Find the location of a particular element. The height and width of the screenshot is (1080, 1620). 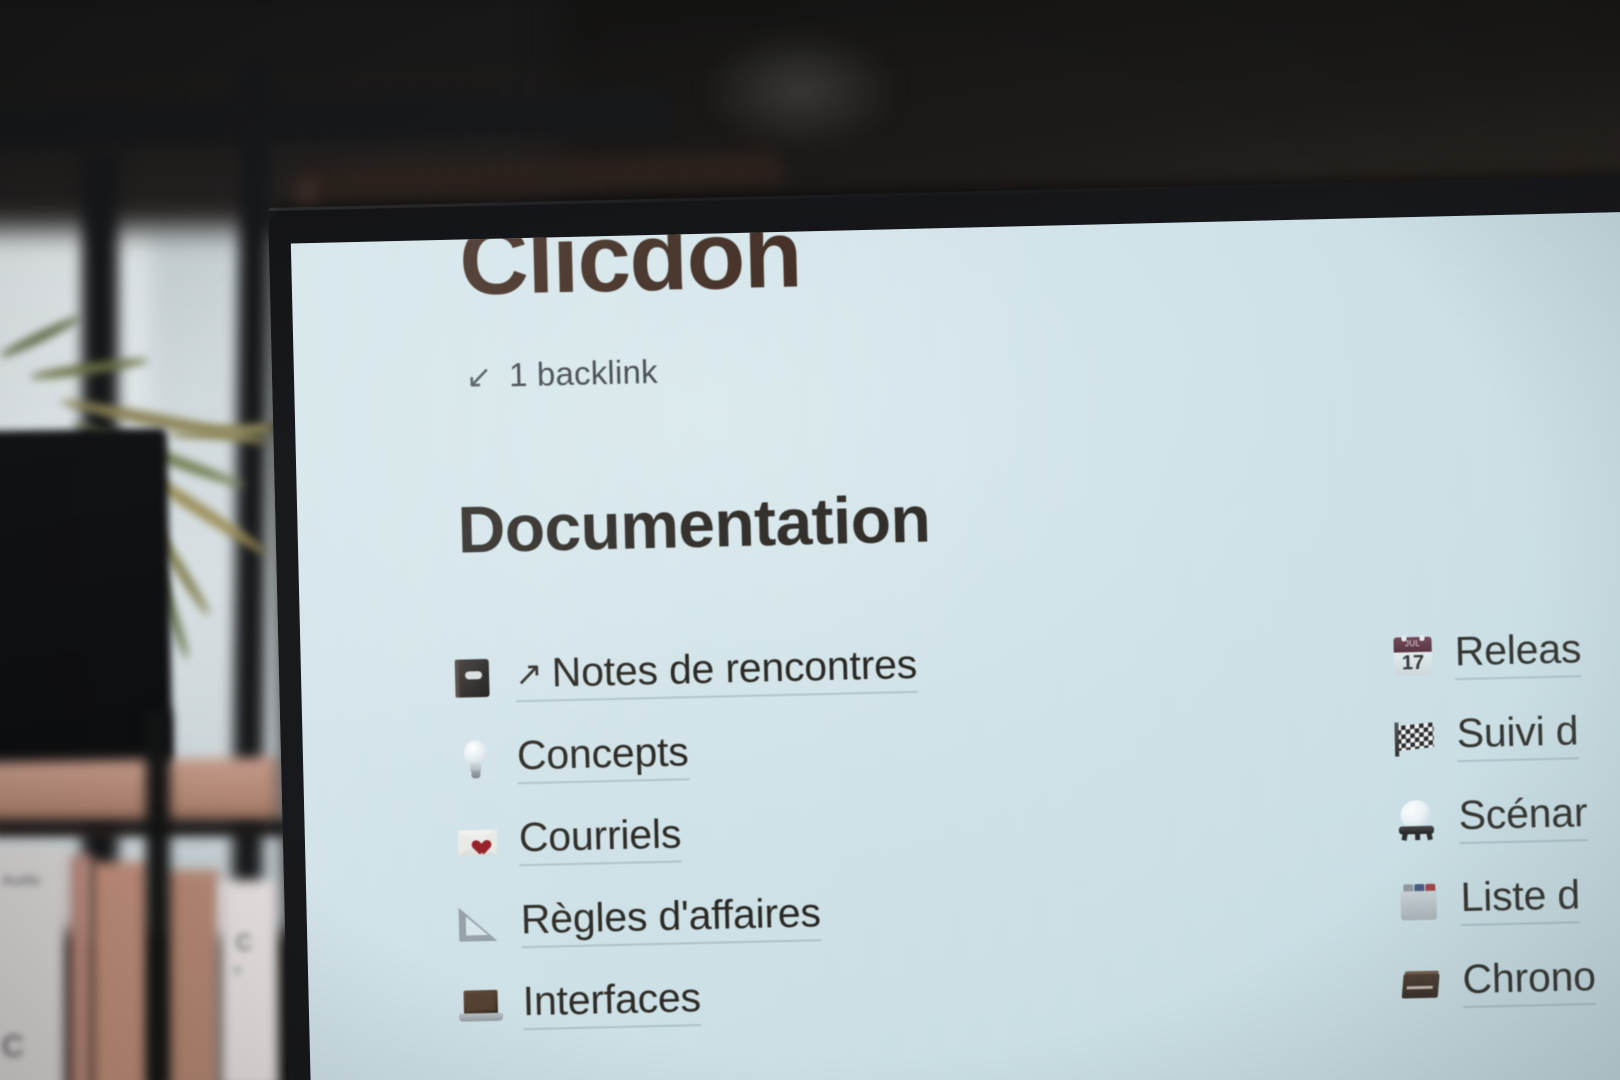

arrow-down-left-icon: ↙ is located at coordinates (479, 376).